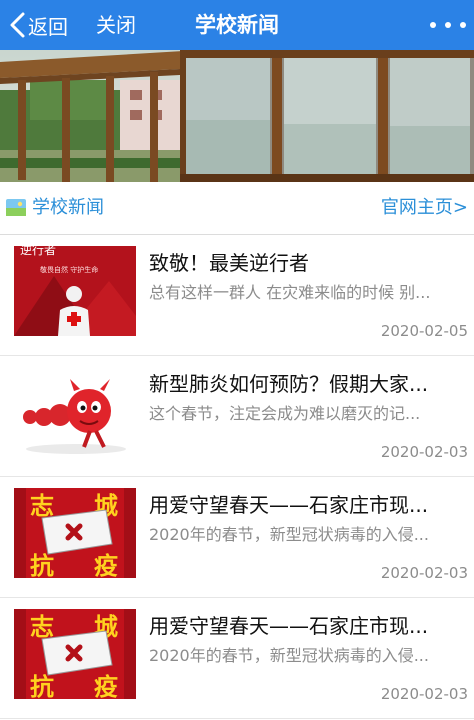  I want to click on thumb-caption: 逆行者, so click(38, 251).